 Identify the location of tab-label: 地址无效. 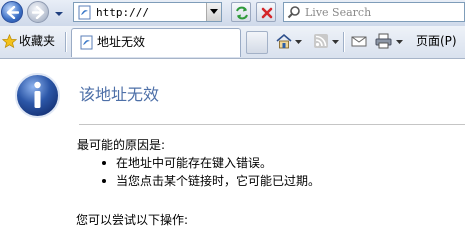
(121, 42).